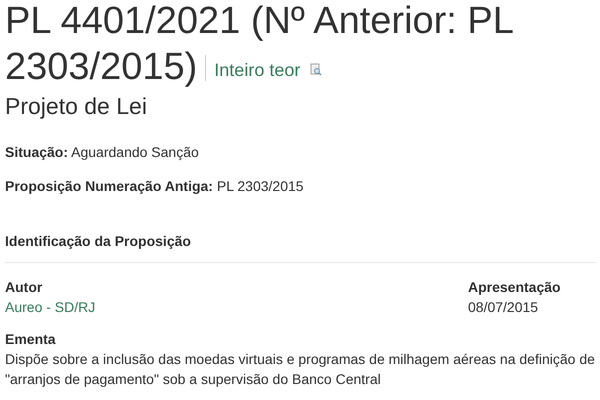 The image size is (600, 400). Describe the element at coordinates (300, 369) in the screenshot. I see `summary-text: Dispõe sobre a inclusão das moedas virtuais e programas de milhagem aéreas na definição de "arranjos de pagamento" sob a supervisão do Banco Central` at that location.